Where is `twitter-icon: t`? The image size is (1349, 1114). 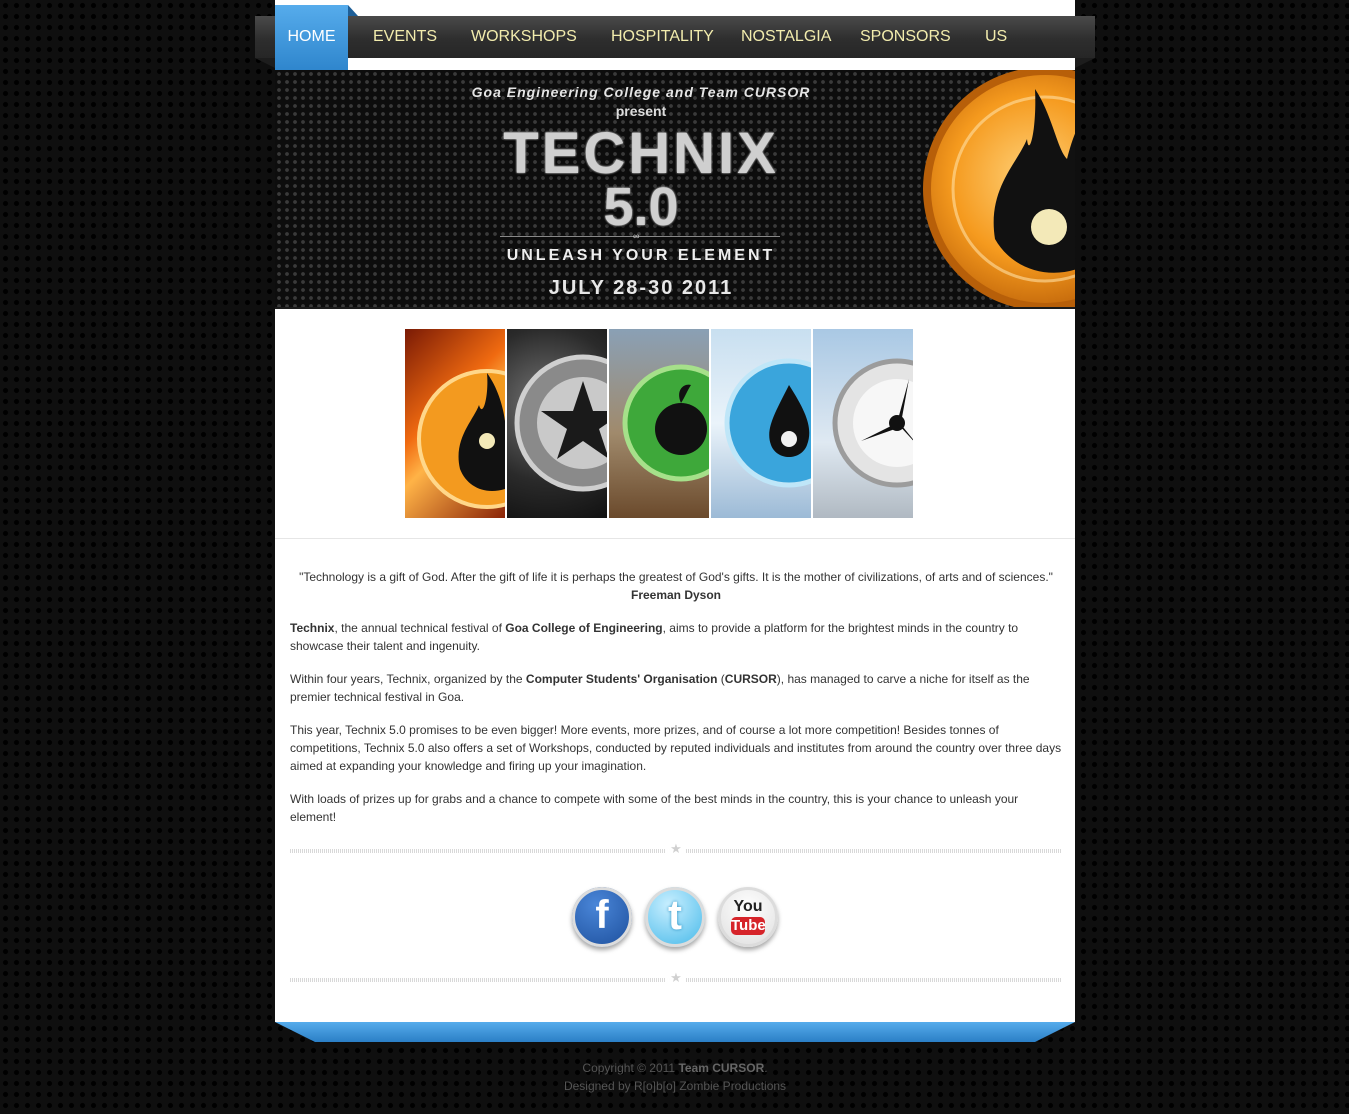
twitter-icon: t is located at coordinates (675, 914).